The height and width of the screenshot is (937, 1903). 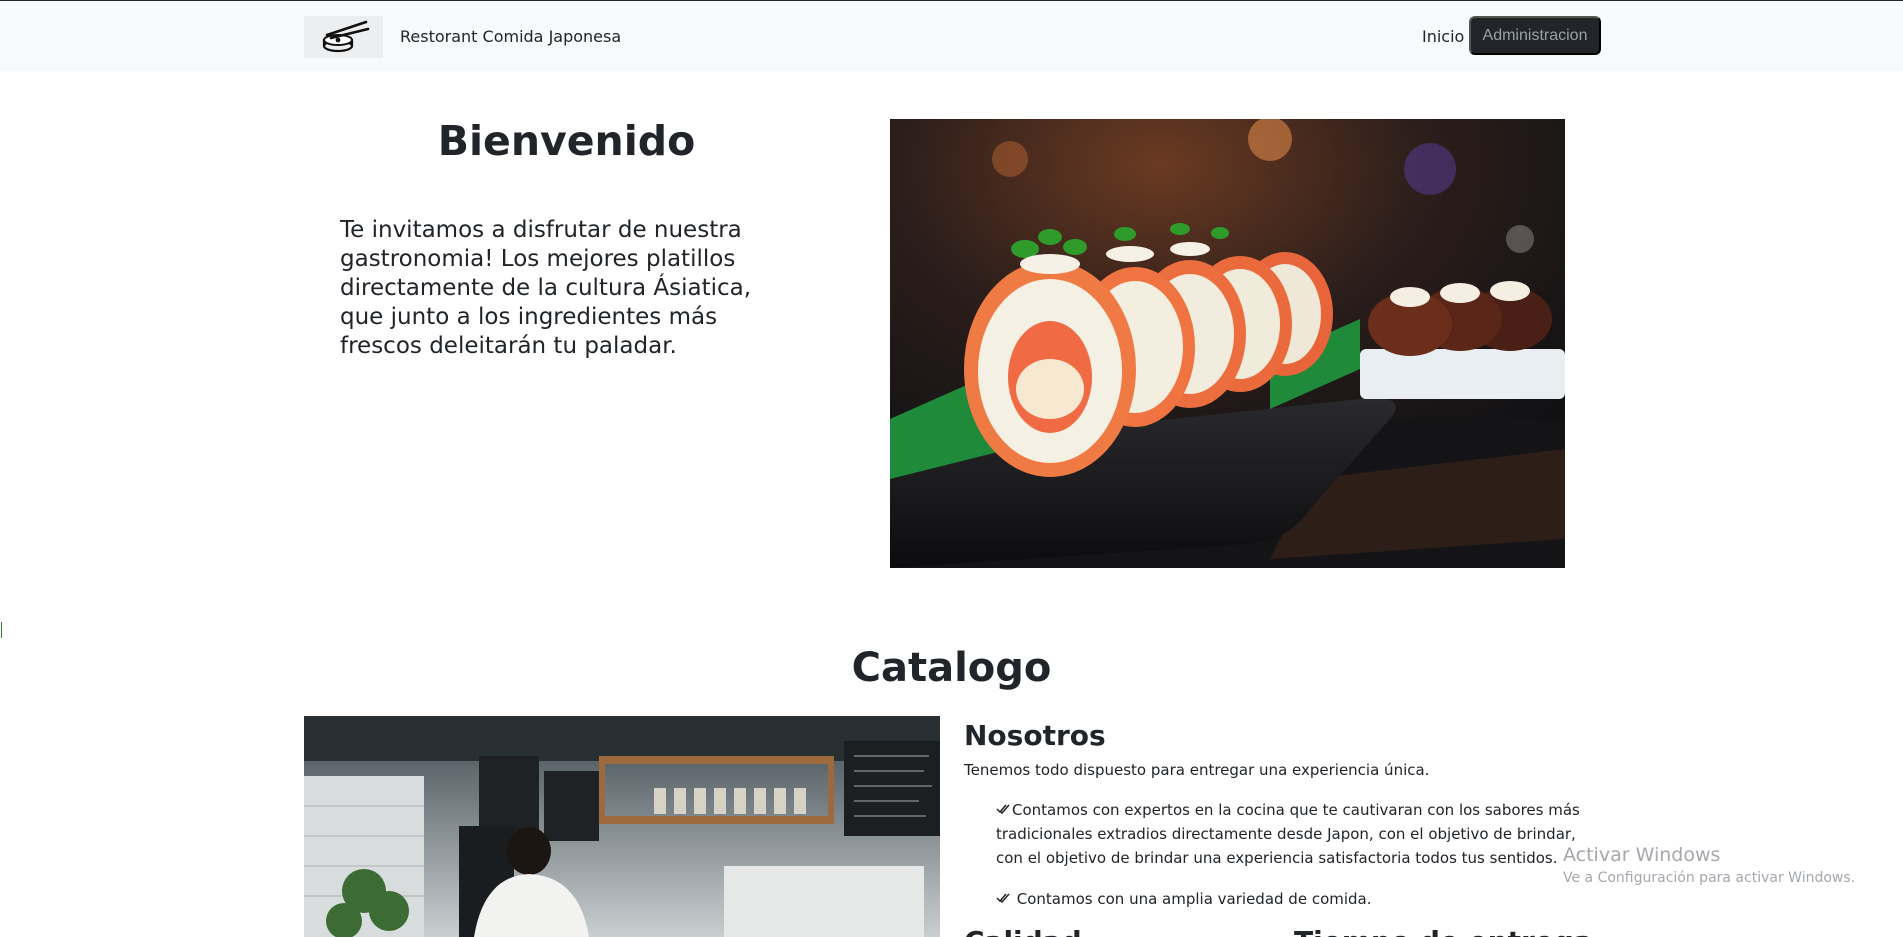 I want to click on delivery-time-heading: Tiempo de entrega, so click(x=1443, y=931).